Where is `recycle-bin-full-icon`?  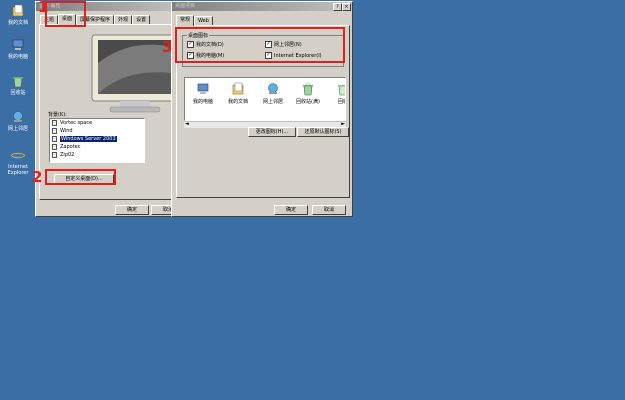 recycle-bin-full-icon is located at coordinates (308, 89).